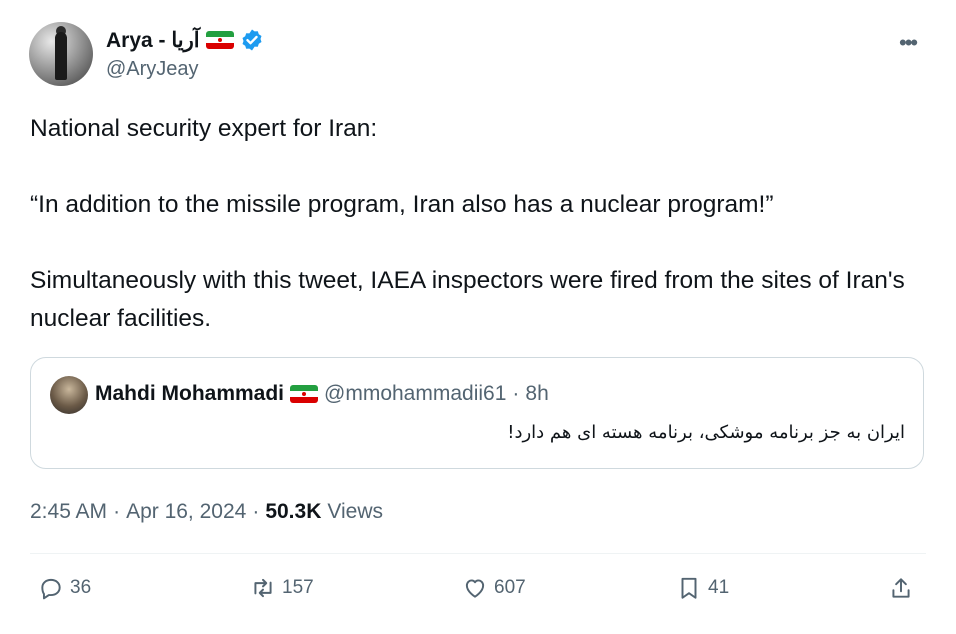 The width and height of the screenshot is (956, 634). What do you see at coordinates (415, 394) in the screenshot?
I see `quoted-handle: @mmohammadii61` at bounding box center [415, 394].